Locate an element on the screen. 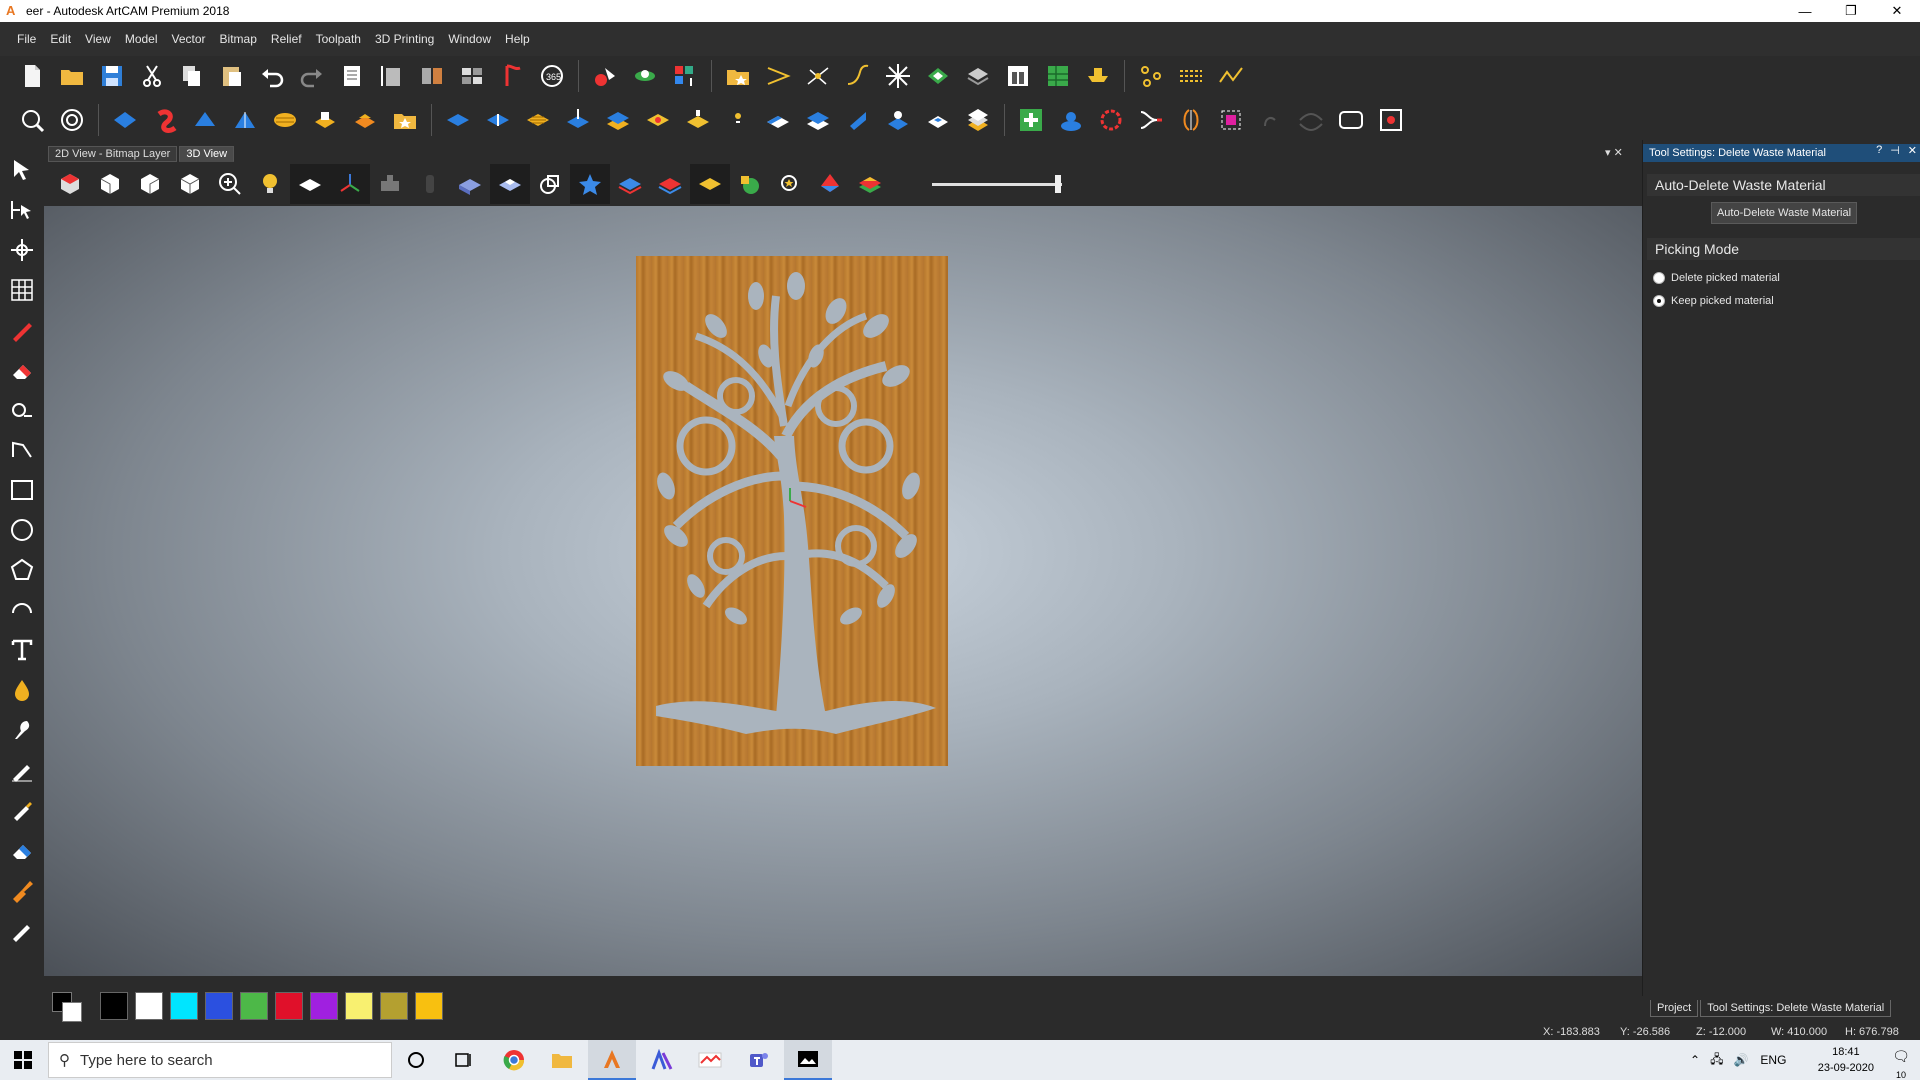 The height and width of the screenshot is (1080, 1920). show-plane-button is located at coordinates (310, 184).